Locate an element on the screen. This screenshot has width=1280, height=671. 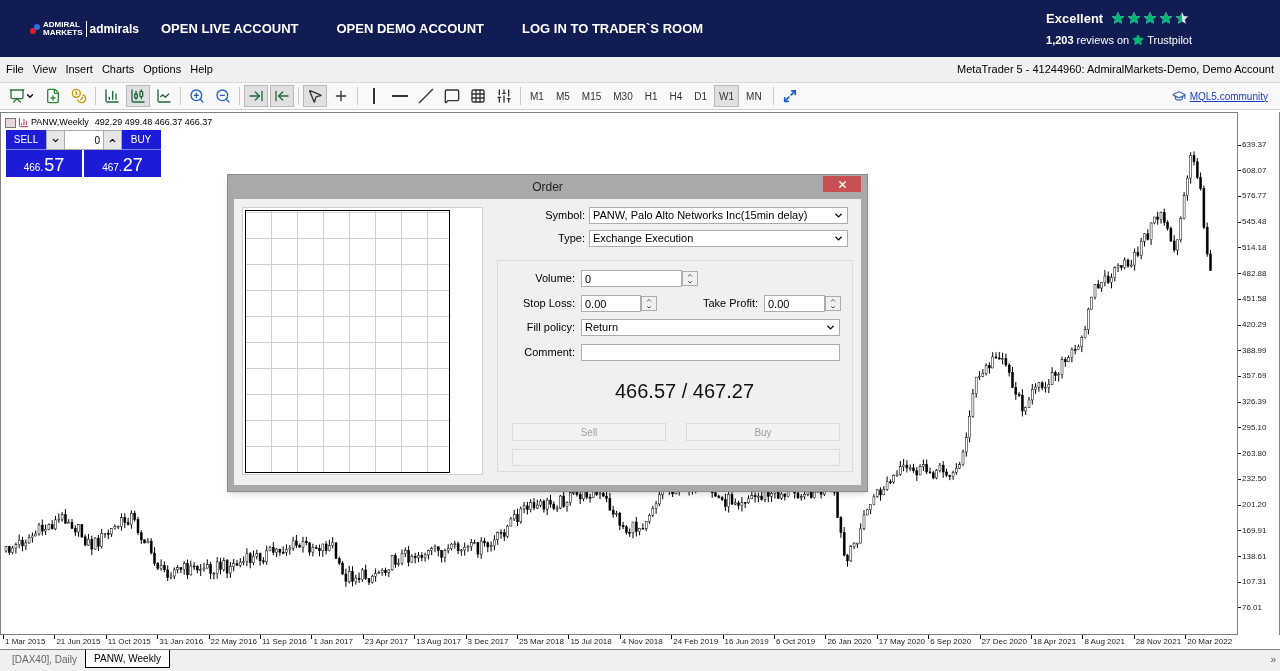
autoscroll-icon is located at coordinates (256, 96).